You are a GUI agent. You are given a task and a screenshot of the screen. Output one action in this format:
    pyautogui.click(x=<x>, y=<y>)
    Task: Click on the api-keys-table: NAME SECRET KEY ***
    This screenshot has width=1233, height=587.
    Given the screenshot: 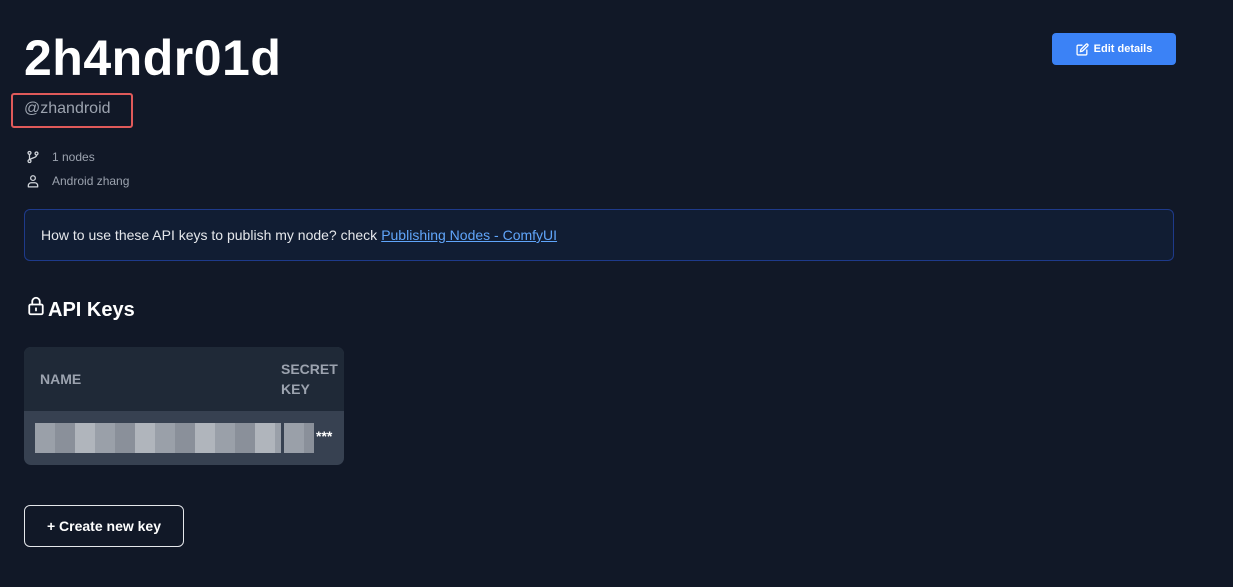 What is the action you would take?
    pyautogui.click(x=184, y=406)
    